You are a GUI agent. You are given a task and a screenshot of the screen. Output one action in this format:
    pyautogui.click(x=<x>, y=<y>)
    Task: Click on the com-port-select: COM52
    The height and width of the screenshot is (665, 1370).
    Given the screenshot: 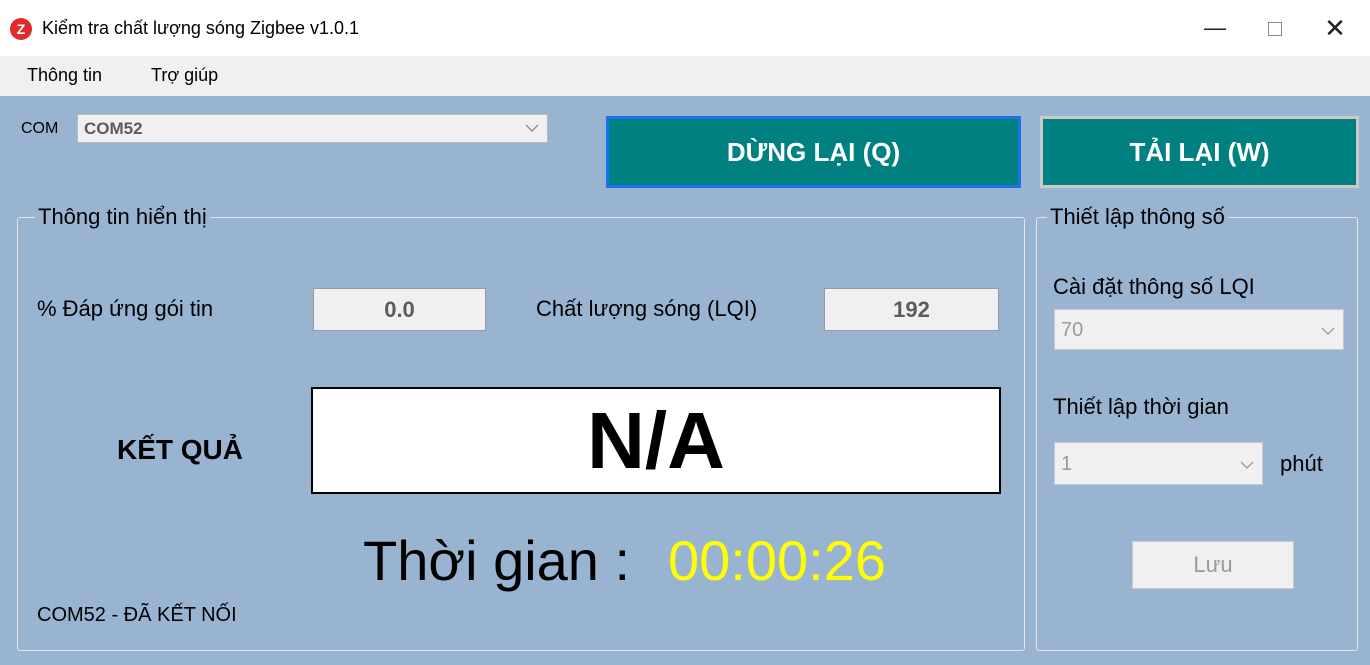 What is the action you would take?
    pyautogui.click(x=312, y=128)
    